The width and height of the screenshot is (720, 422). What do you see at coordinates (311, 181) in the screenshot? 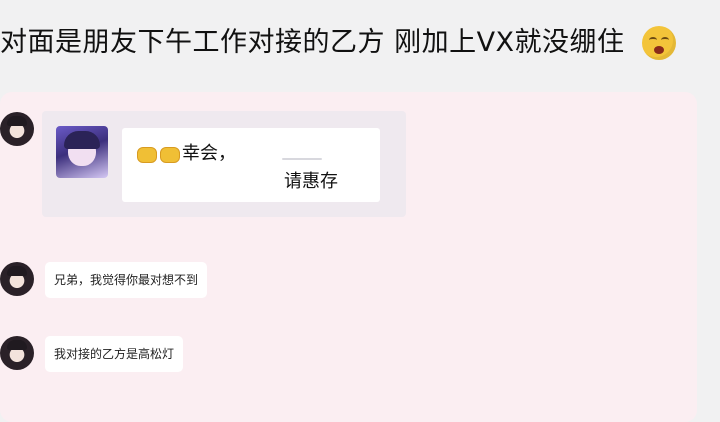
I see `card-closing-text: 请惠存` at bounding box center [311, 181].